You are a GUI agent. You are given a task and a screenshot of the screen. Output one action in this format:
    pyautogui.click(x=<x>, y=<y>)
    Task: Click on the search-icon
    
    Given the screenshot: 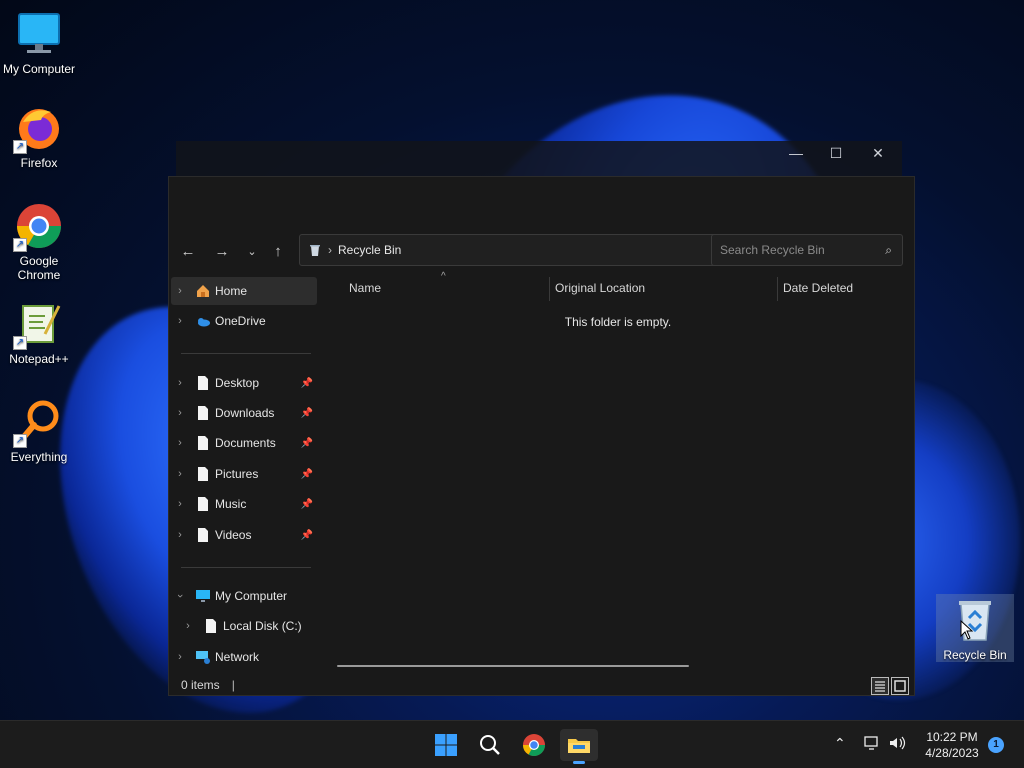 What is the action you would take?
    pyautogui.click(x=490, y=745)
    